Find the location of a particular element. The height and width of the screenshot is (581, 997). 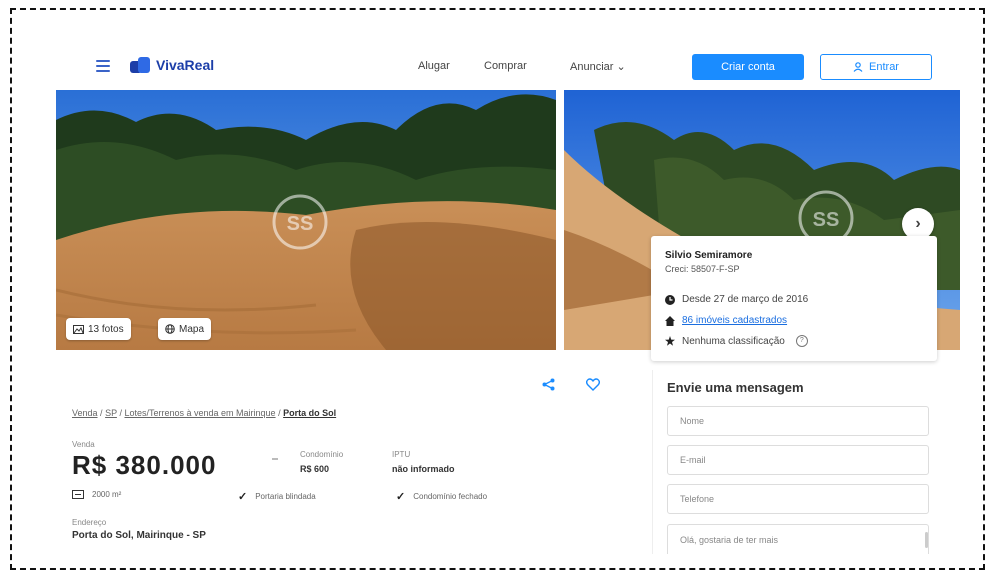

help-icon: ? is located at coordinates (801, 341).